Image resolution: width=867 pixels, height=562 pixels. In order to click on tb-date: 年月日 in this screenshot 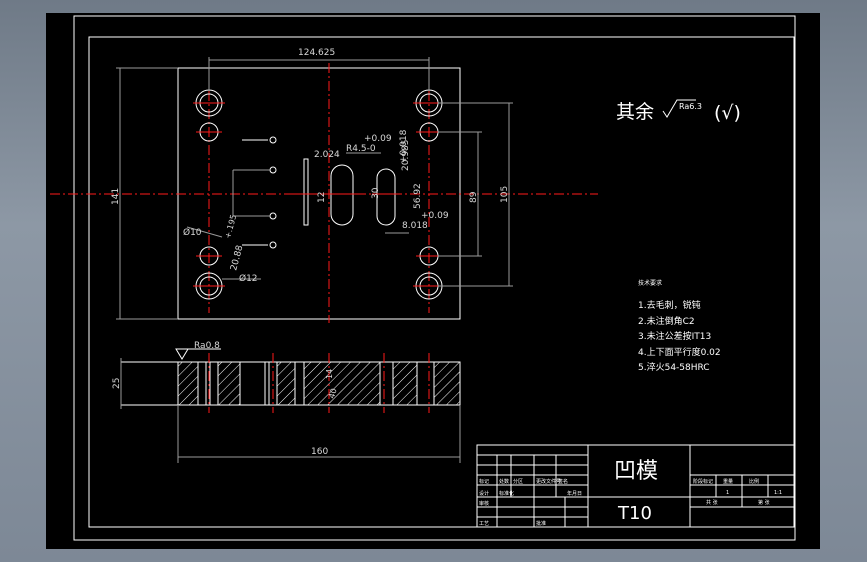, I will do `click(574, 493)`.